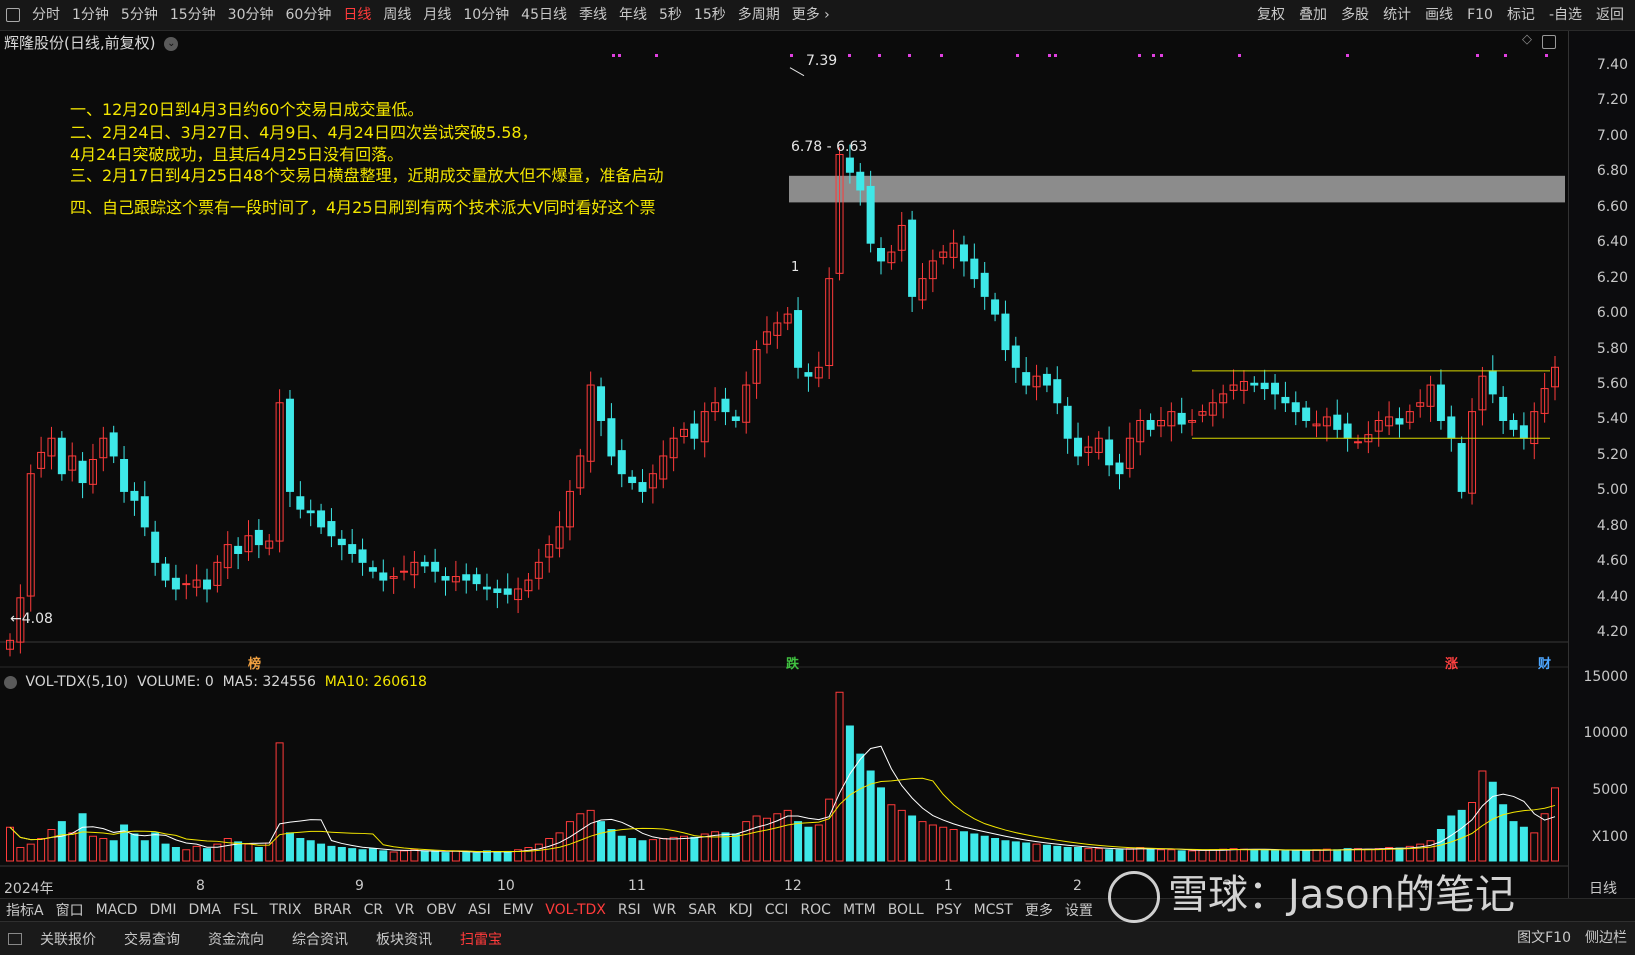 The image size is (1635, 955). What do you see at coordinates (357, 15) in the screenshot?
I see `period-tab-6: 日线` at bounding box center [357, 15].